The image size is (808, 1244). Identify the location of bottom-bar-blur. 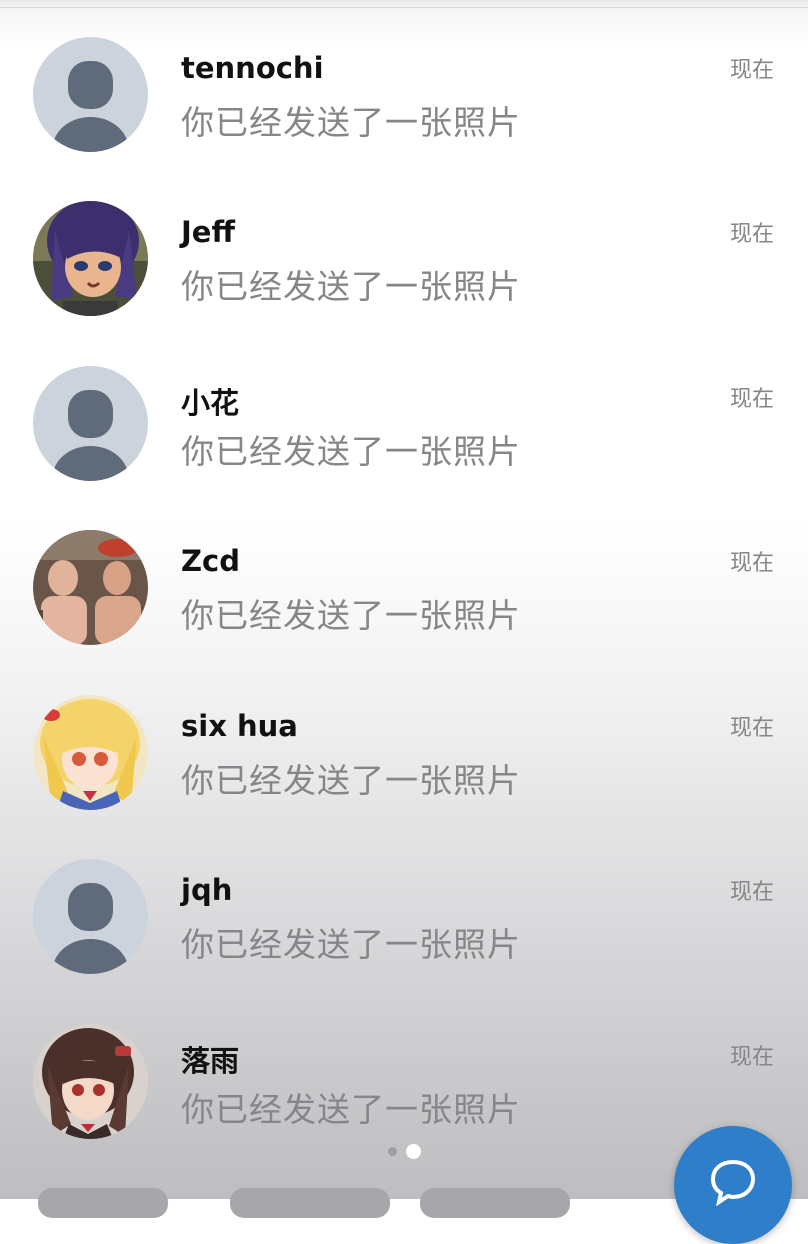
(330, 1199).